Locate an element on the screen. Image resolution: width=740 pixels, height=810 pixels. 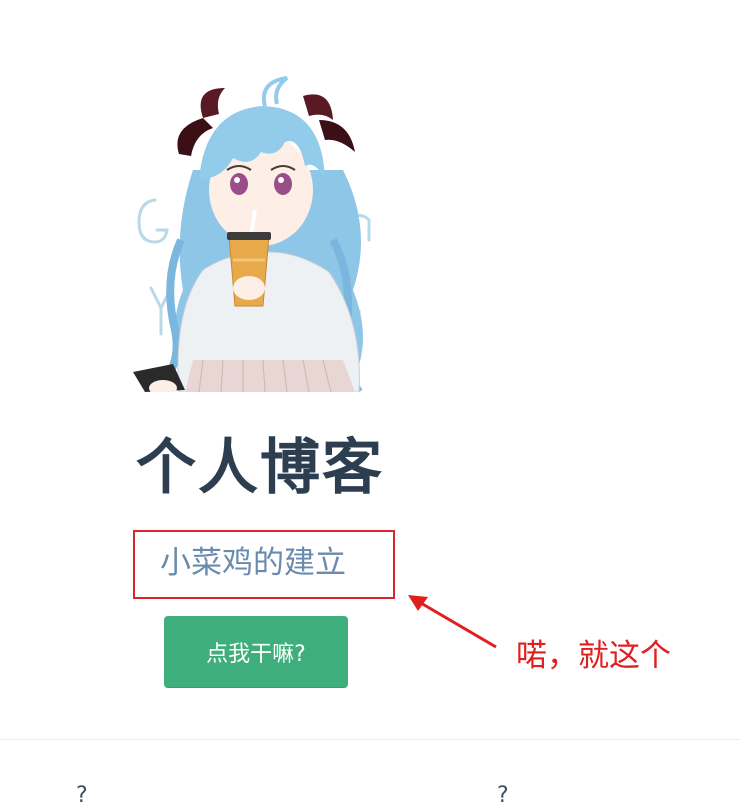
annotation-text: 喏，就这个 is located at coordinates (593, 656).